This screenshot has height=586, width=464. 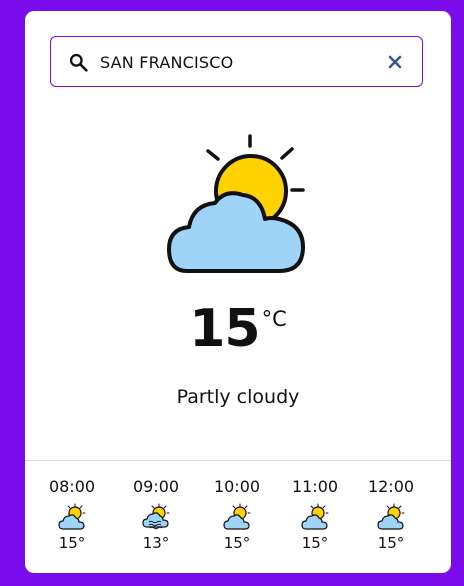 I want to click on hourly-item: 12:00 15°, so click(x=391, y=514).